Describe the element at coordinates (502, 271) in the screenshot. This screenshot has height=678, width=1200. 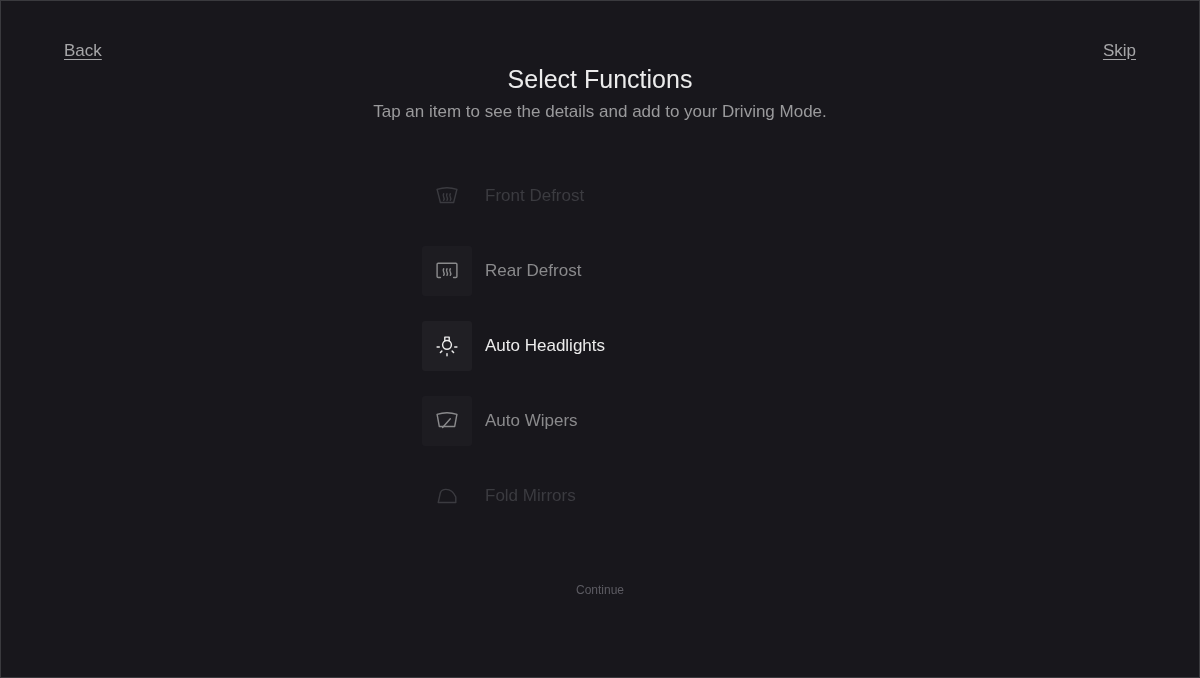
I see `function-item: Rear Defrost` at that location.